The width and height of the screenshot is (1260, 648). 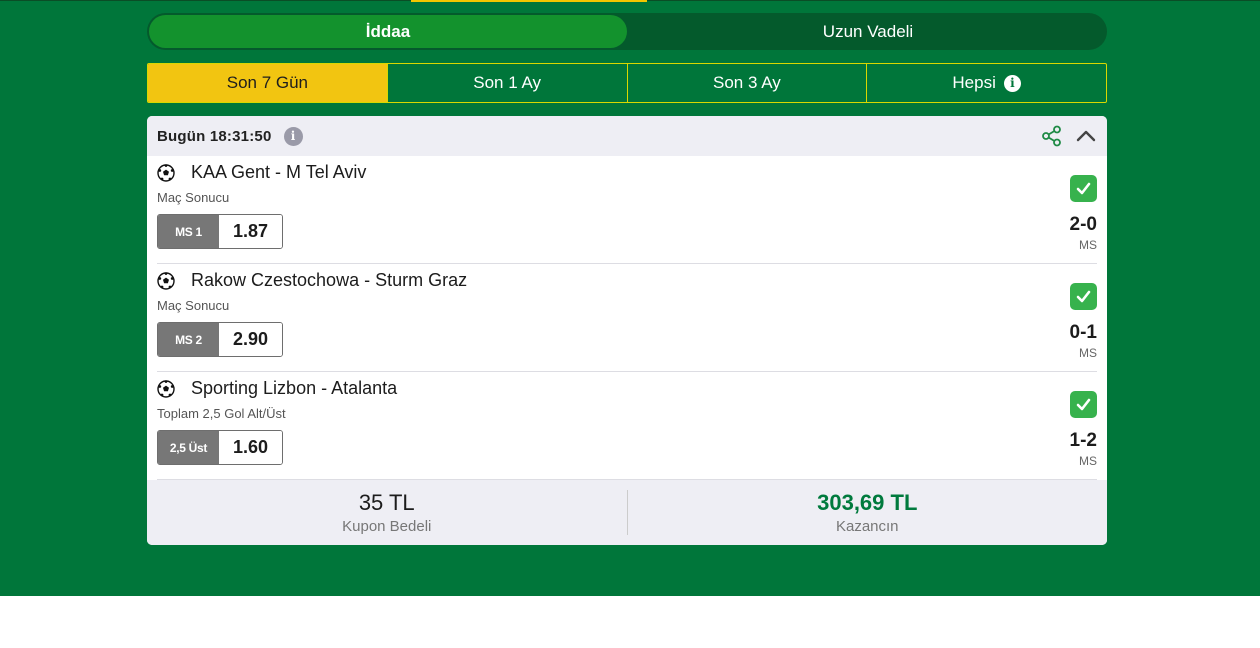 I want to click on stake-label: Kupon Bedeli, so click(x=387, y=526).